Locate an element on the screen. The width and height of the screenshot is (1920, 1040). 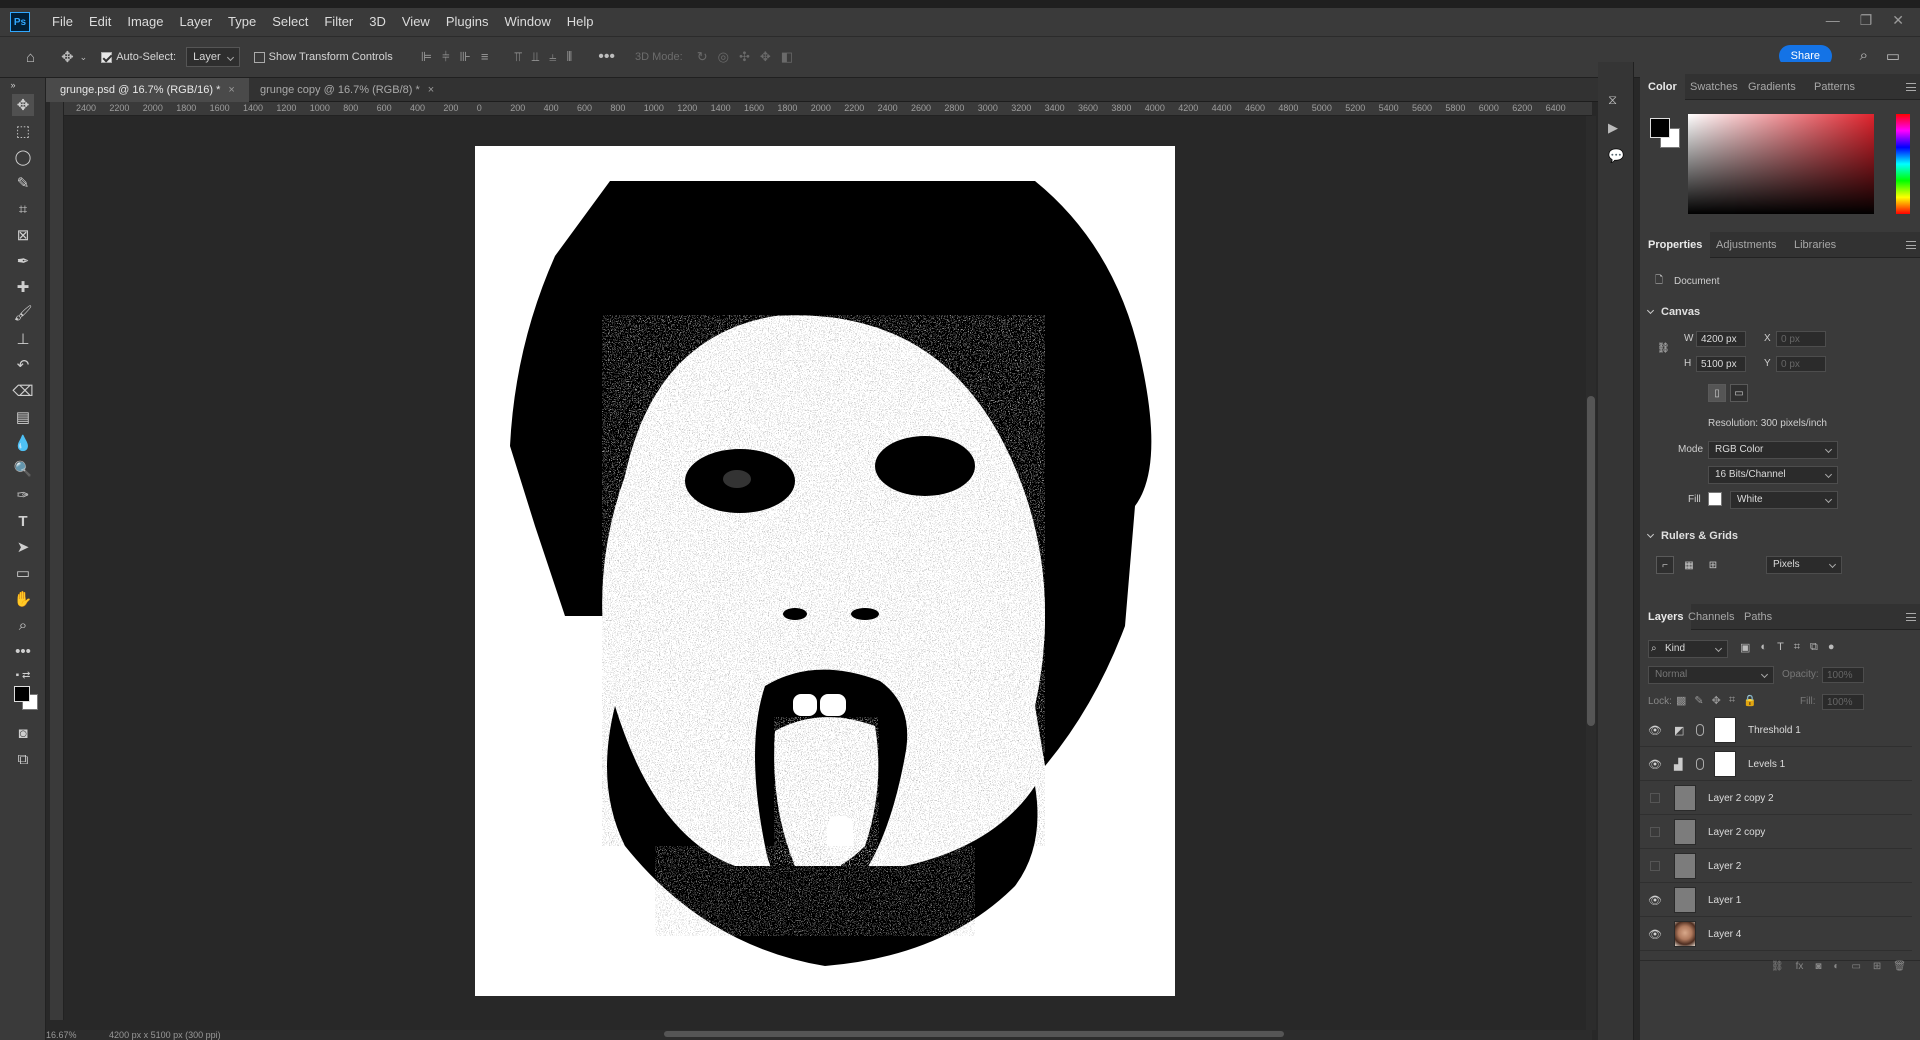
restore-icon: ❐ is located at coordinates (1866, 20).